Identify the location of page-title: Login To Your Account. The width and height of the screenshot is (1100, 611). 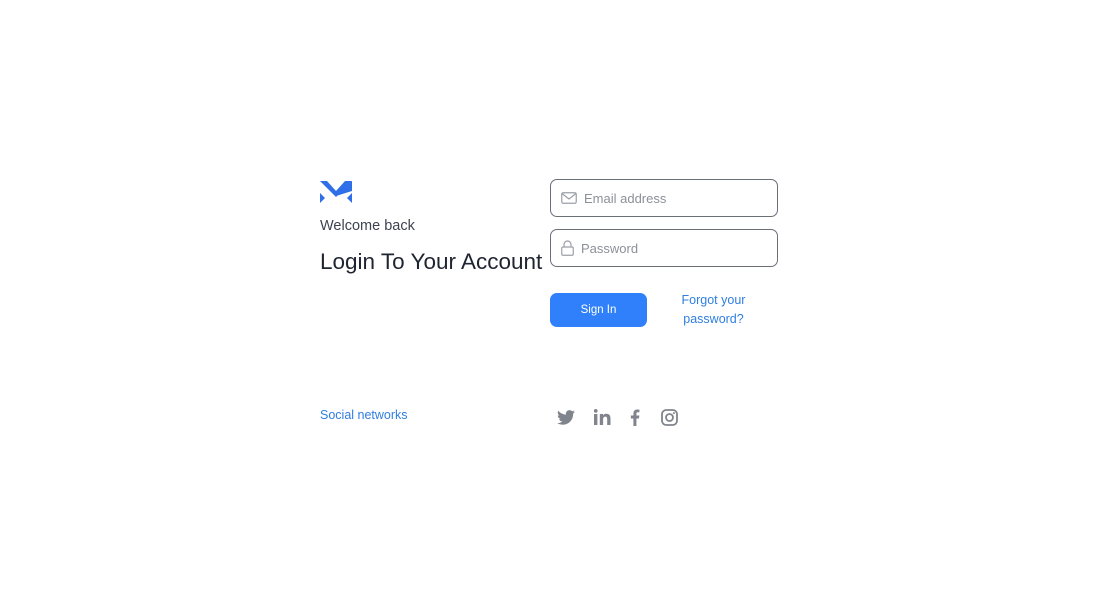
(431, 261).